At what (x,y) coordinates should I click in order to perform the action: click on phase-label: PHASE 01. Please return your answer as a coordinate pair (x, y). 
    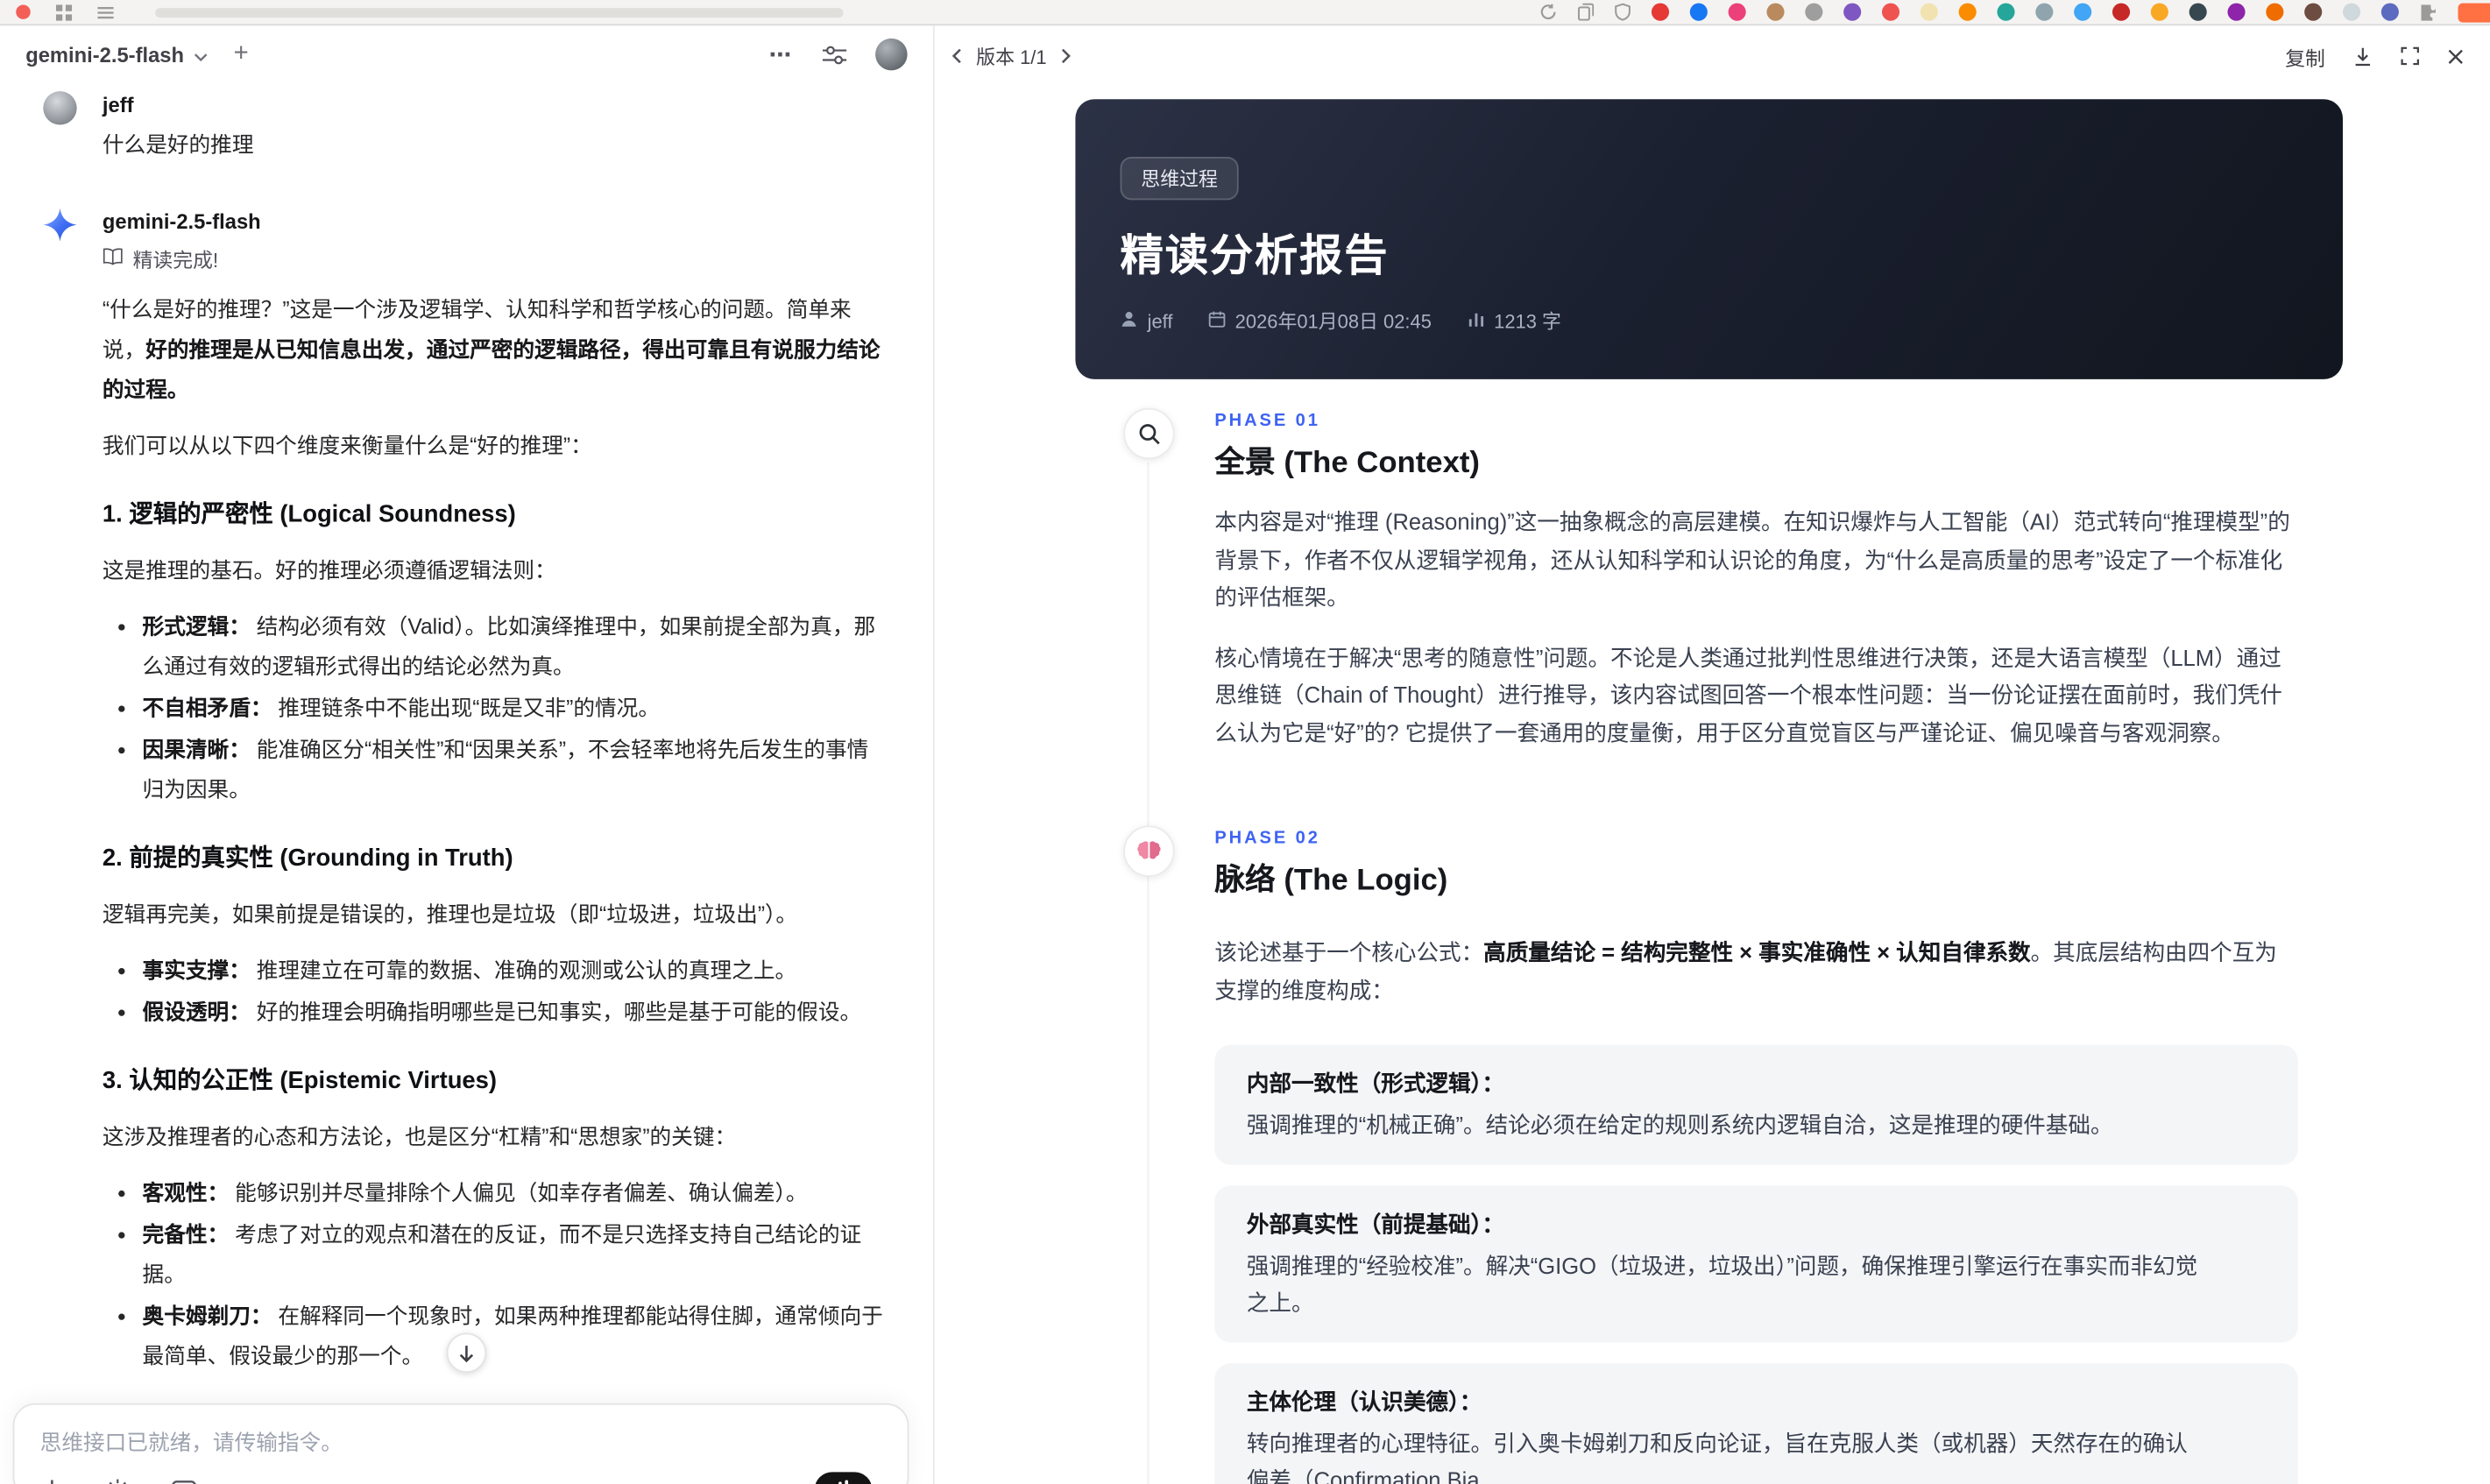
    Looking at the image, I should click on (1267, 421).